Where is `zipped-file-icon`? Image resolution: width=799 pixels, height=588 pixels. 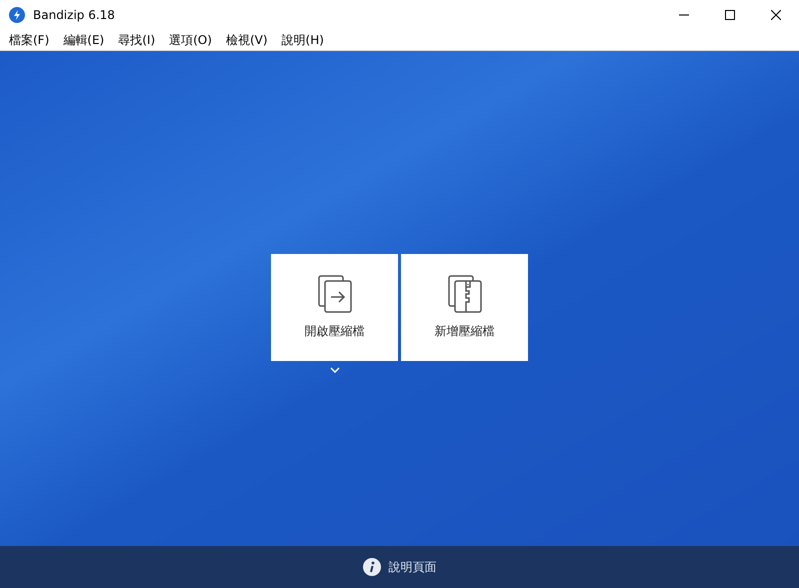
zipped-file-icon is located at coordinates (465, 294).